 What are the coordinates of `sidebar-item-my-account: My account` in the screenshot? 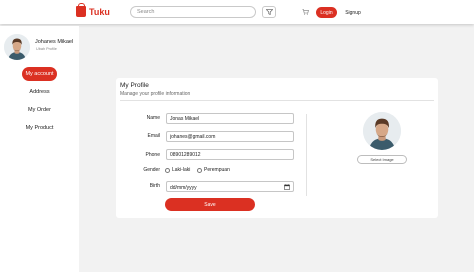 It's located at (39, 74).